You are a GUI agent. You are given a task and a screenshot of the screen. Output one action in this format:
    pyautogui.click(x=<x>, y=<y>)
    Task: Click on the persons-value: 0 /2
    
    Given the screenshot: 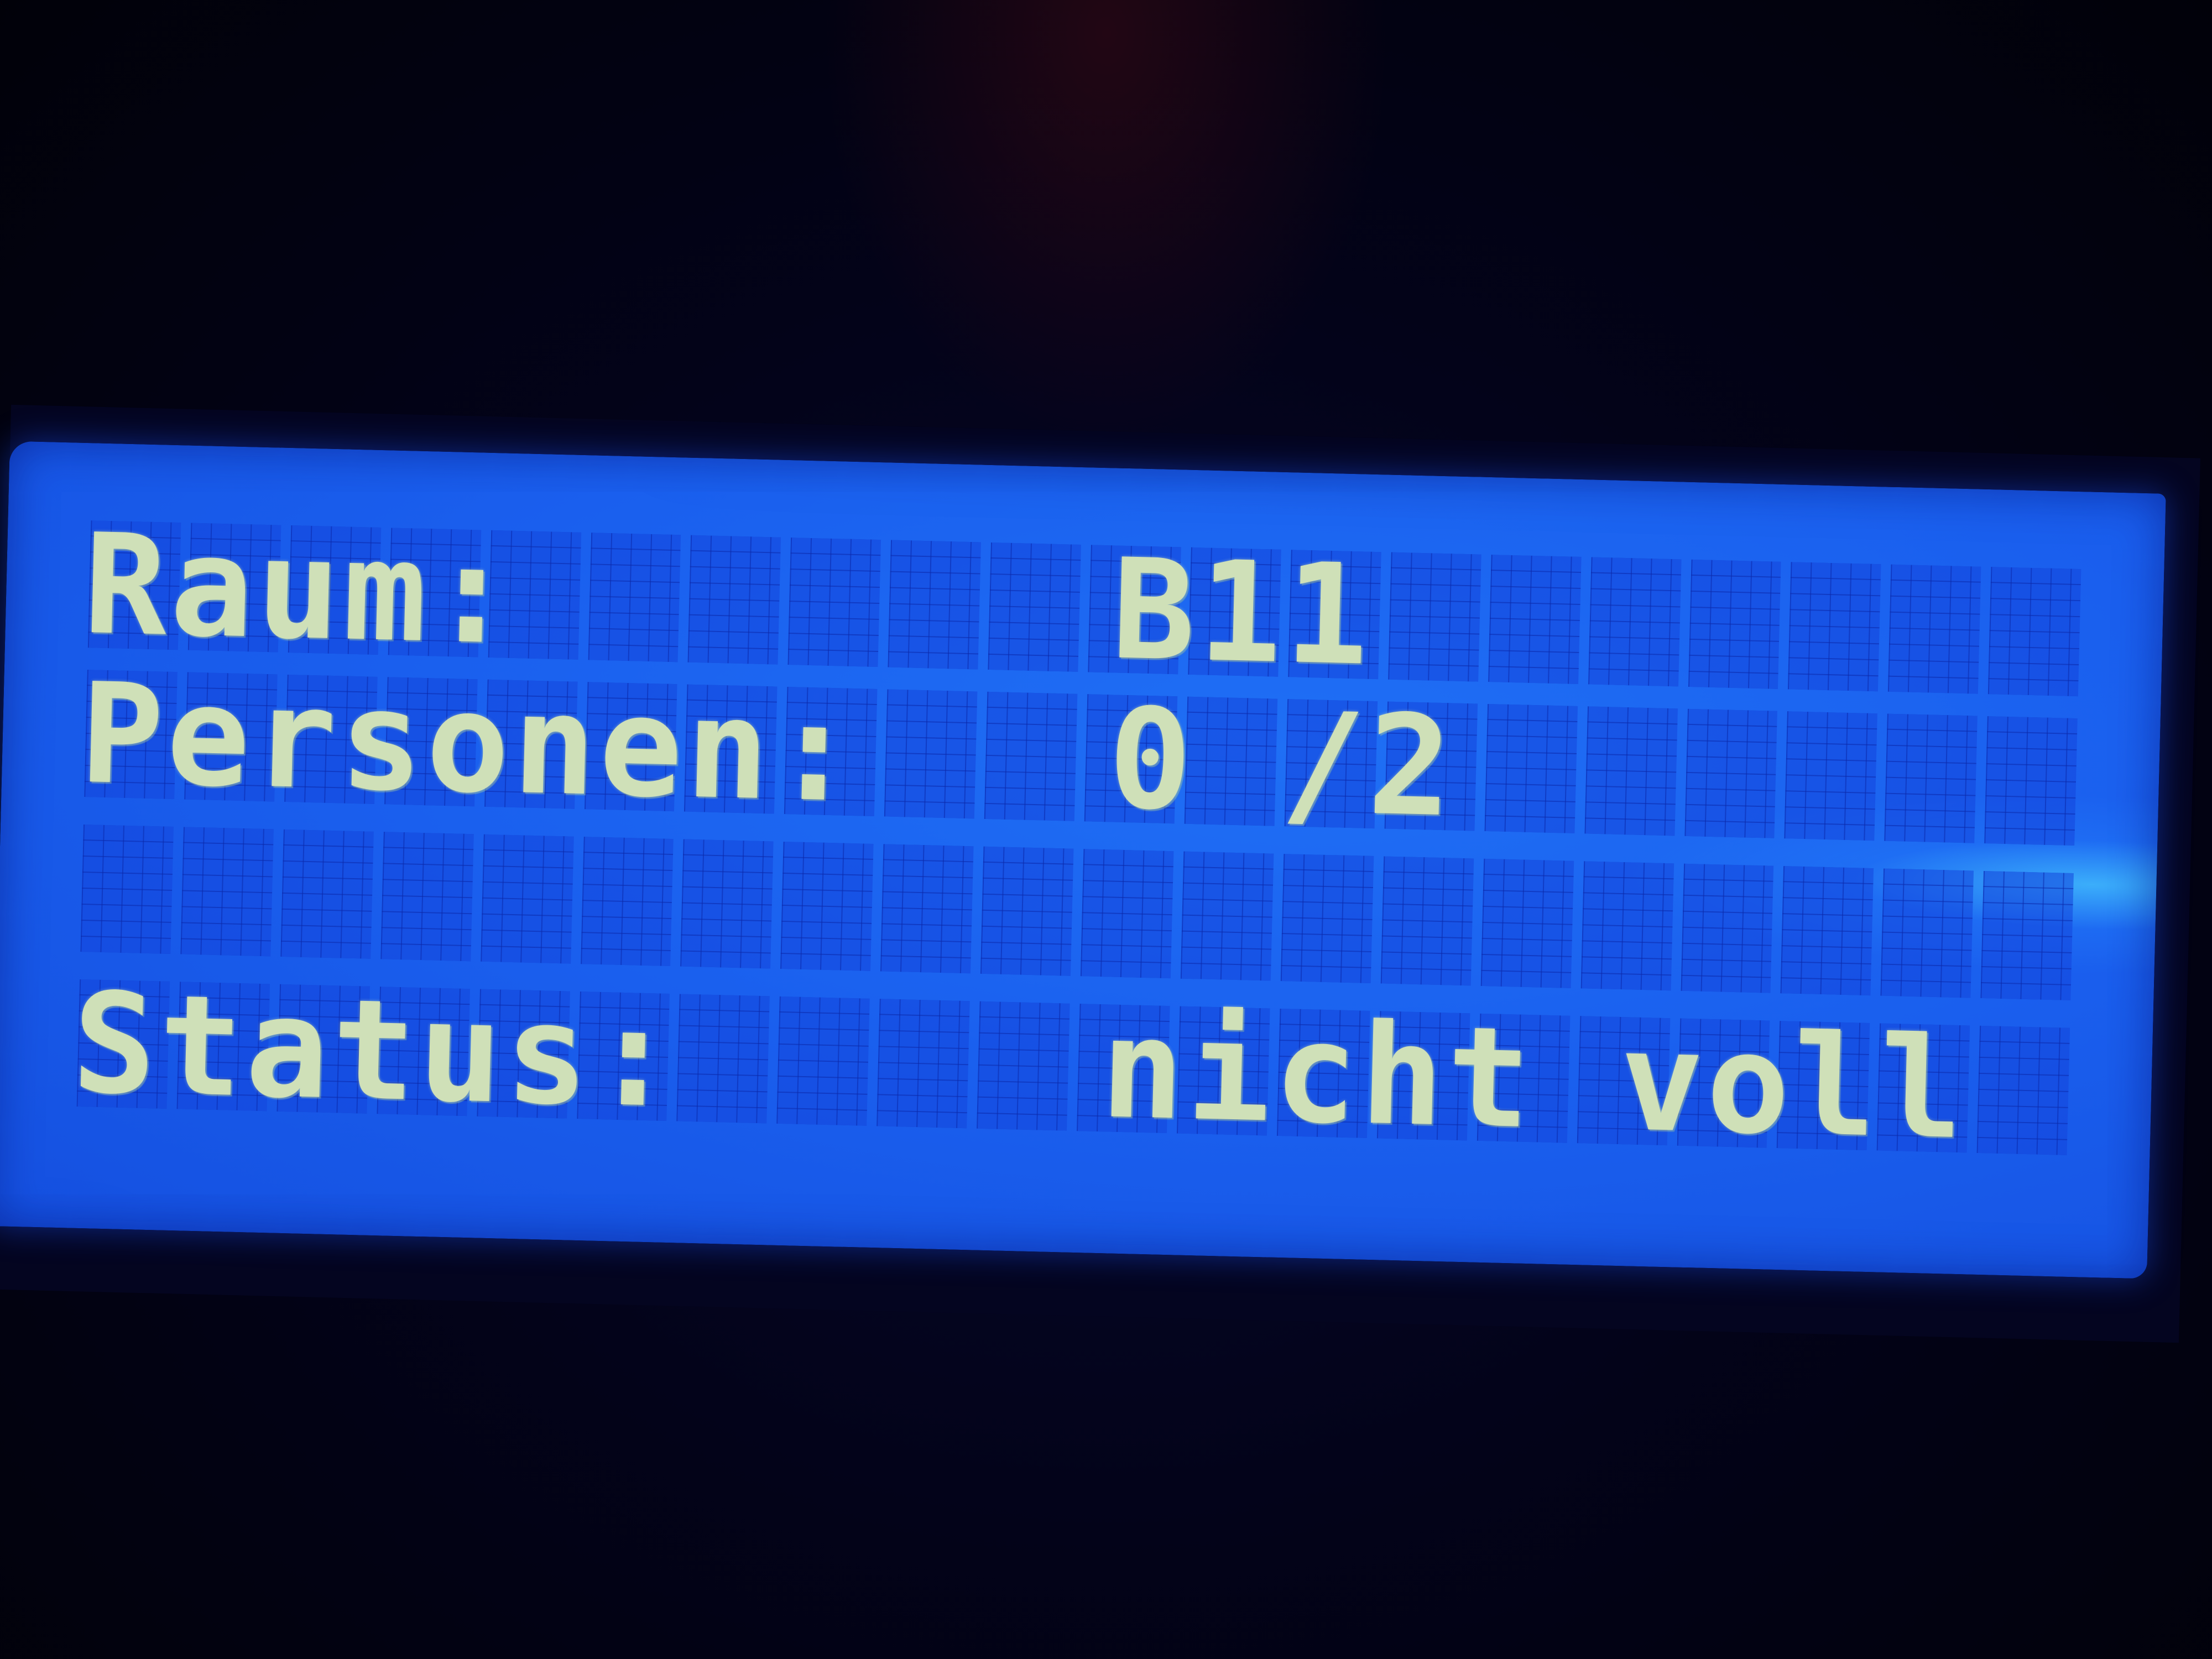 What is the action you would take?
    pyautogui.click(x=1282, y=763)
    